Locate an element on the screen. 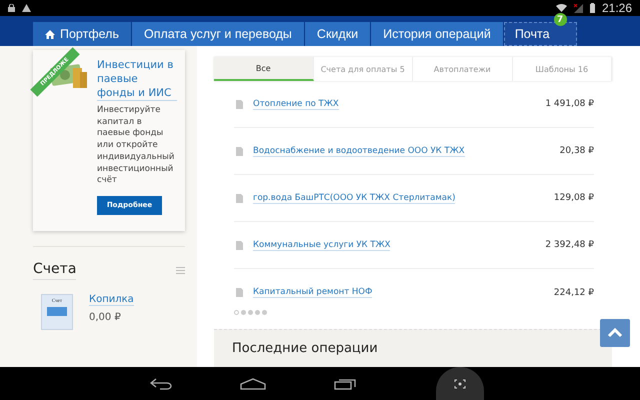  filter-tab: Счета для оплаты 5 is located at coordinates (363, 69).